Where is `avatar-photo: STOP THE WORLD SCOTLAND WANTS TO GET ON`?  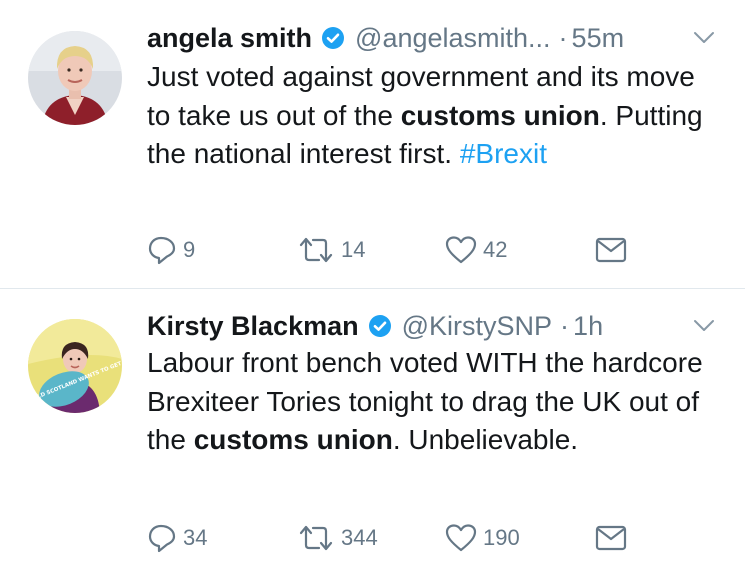 avatar-photo: STOP THE WORLD SCOTLAND WANTS TO GET ON is located at coordinates (75, 366).